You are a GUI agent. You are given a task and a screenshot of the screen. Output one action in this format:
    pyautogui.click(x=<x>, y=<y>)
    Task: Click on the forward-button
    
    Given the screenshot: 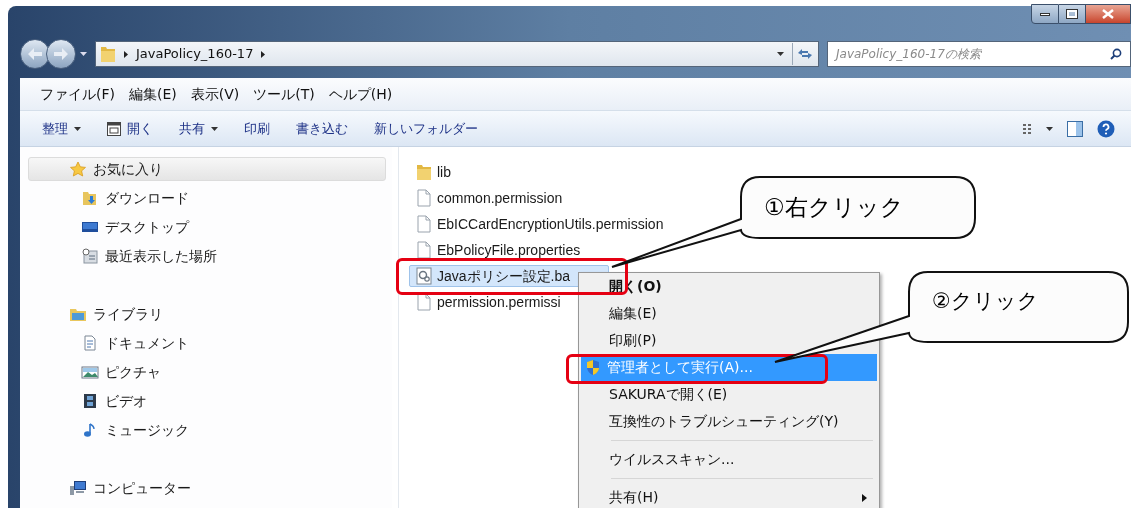 What is the action you would take?
    pyautogui.click(x=61, y=54)
    